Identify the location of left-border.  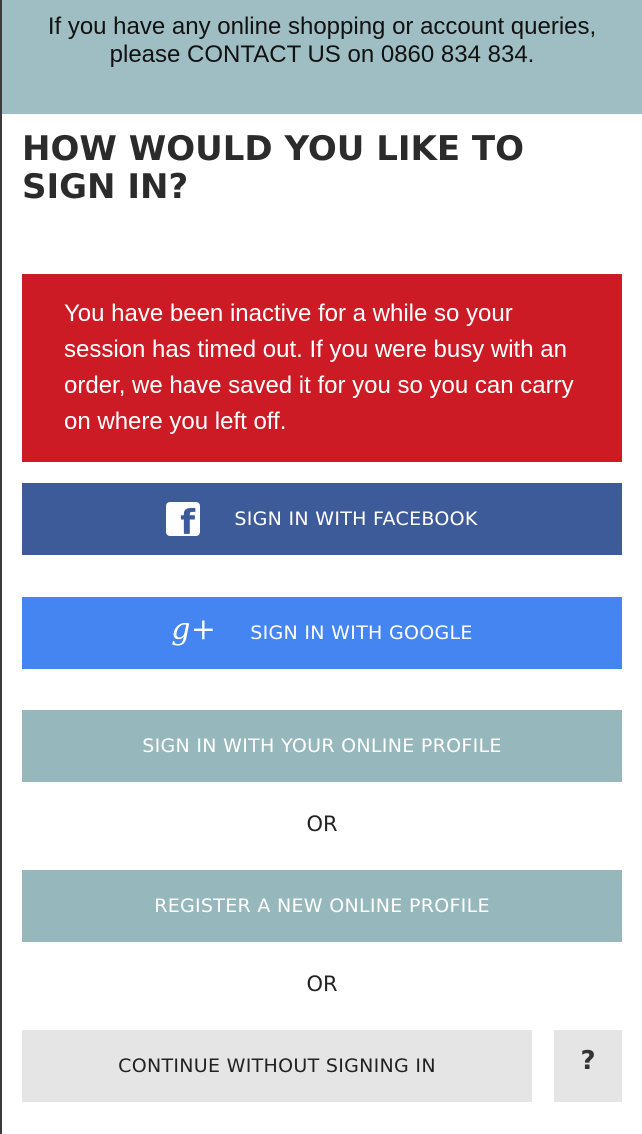
(1, 567).